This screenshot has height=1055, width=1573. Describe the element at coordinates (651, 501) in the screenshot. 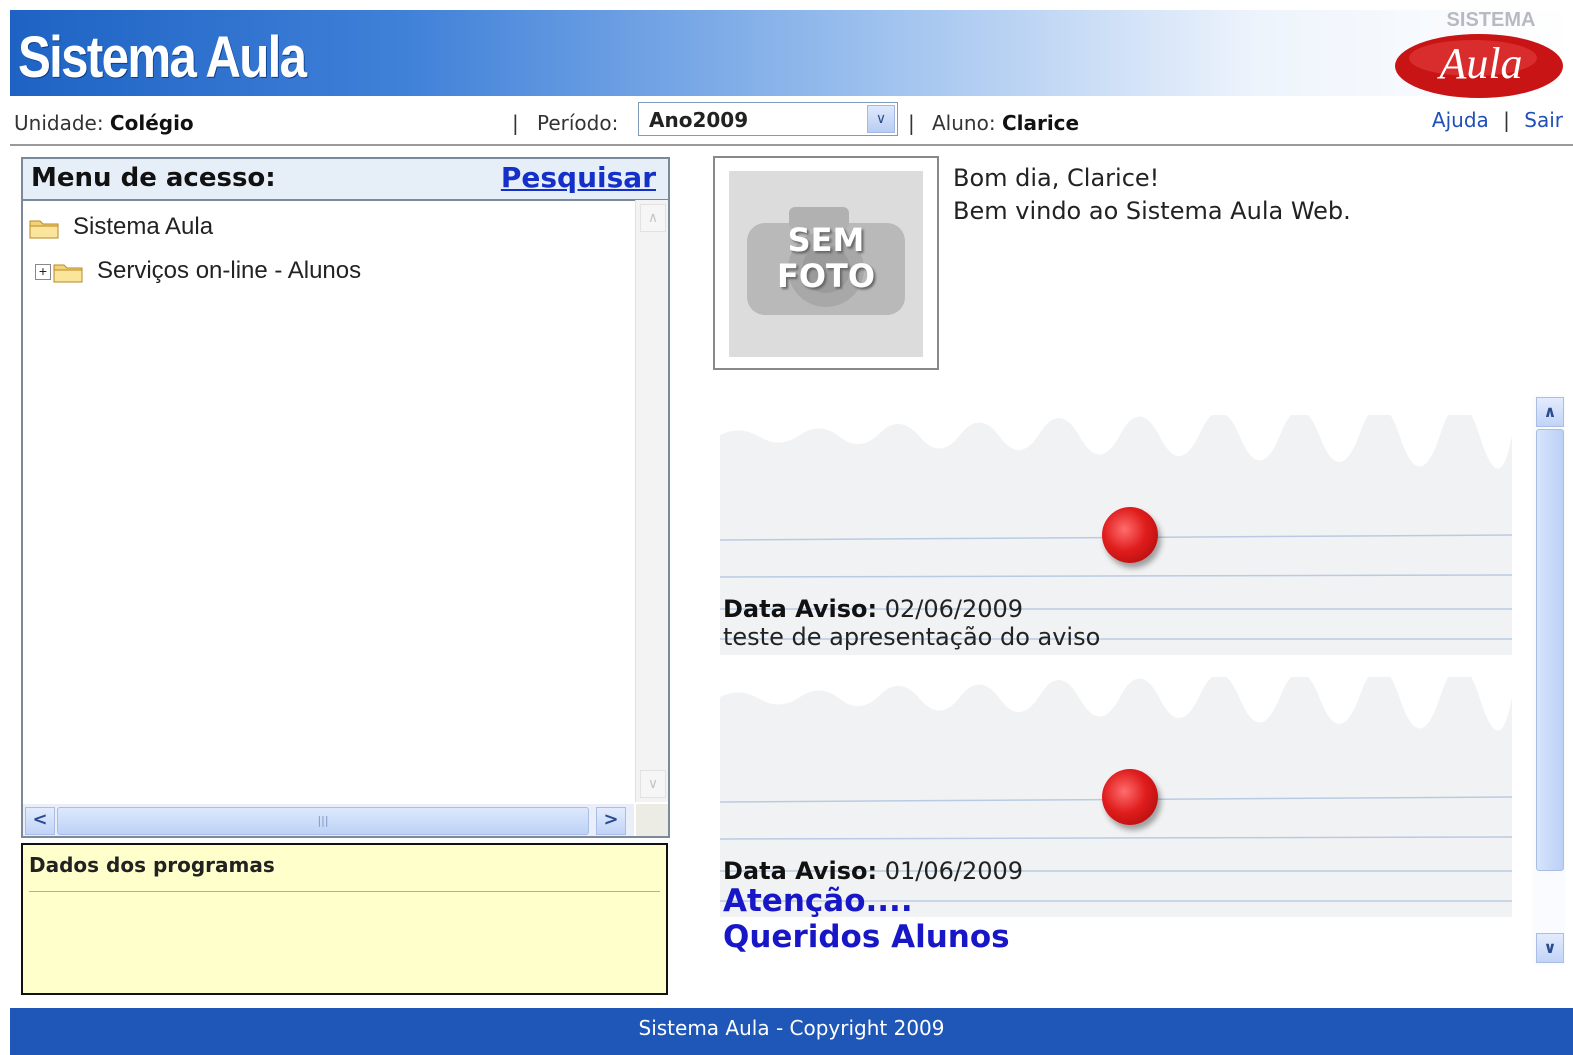

I see `menu-vertical-scrollbar: ∧ ∨` at that location.